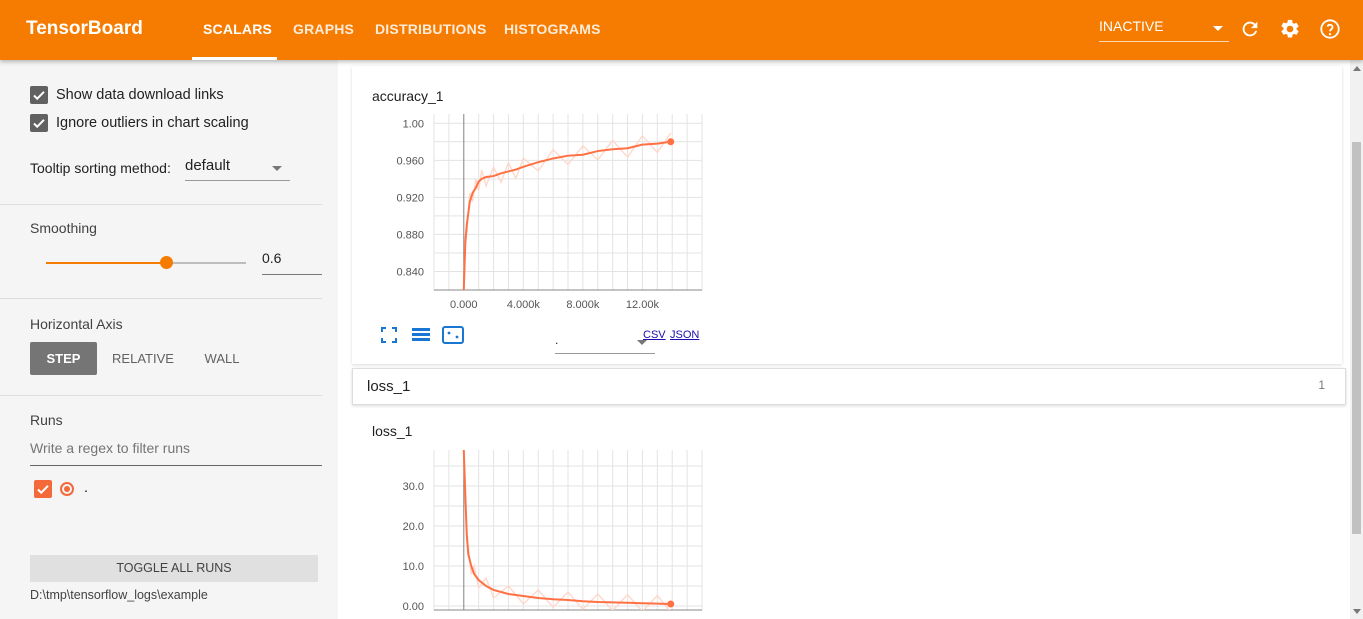 Image resolution: width=1363 pixels, height=619 pixels. Describe the element at coordinates (684, 335) in the screenshot. I see `download-json-link: JSON` at that location.